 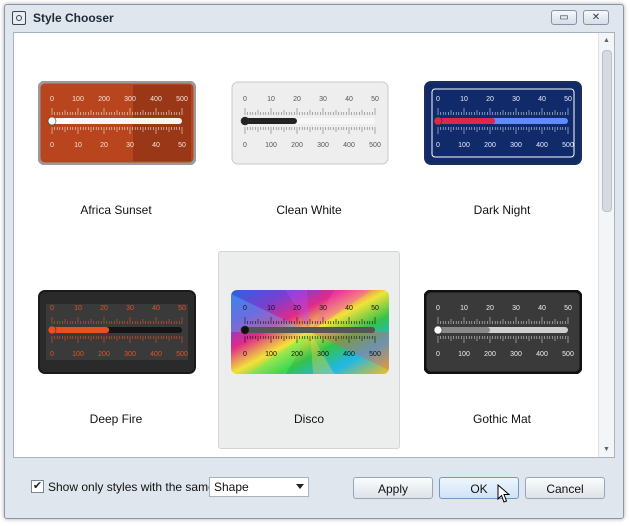 I want to click on filter-dropdown-value: Shape, so click(x=231, y=487).